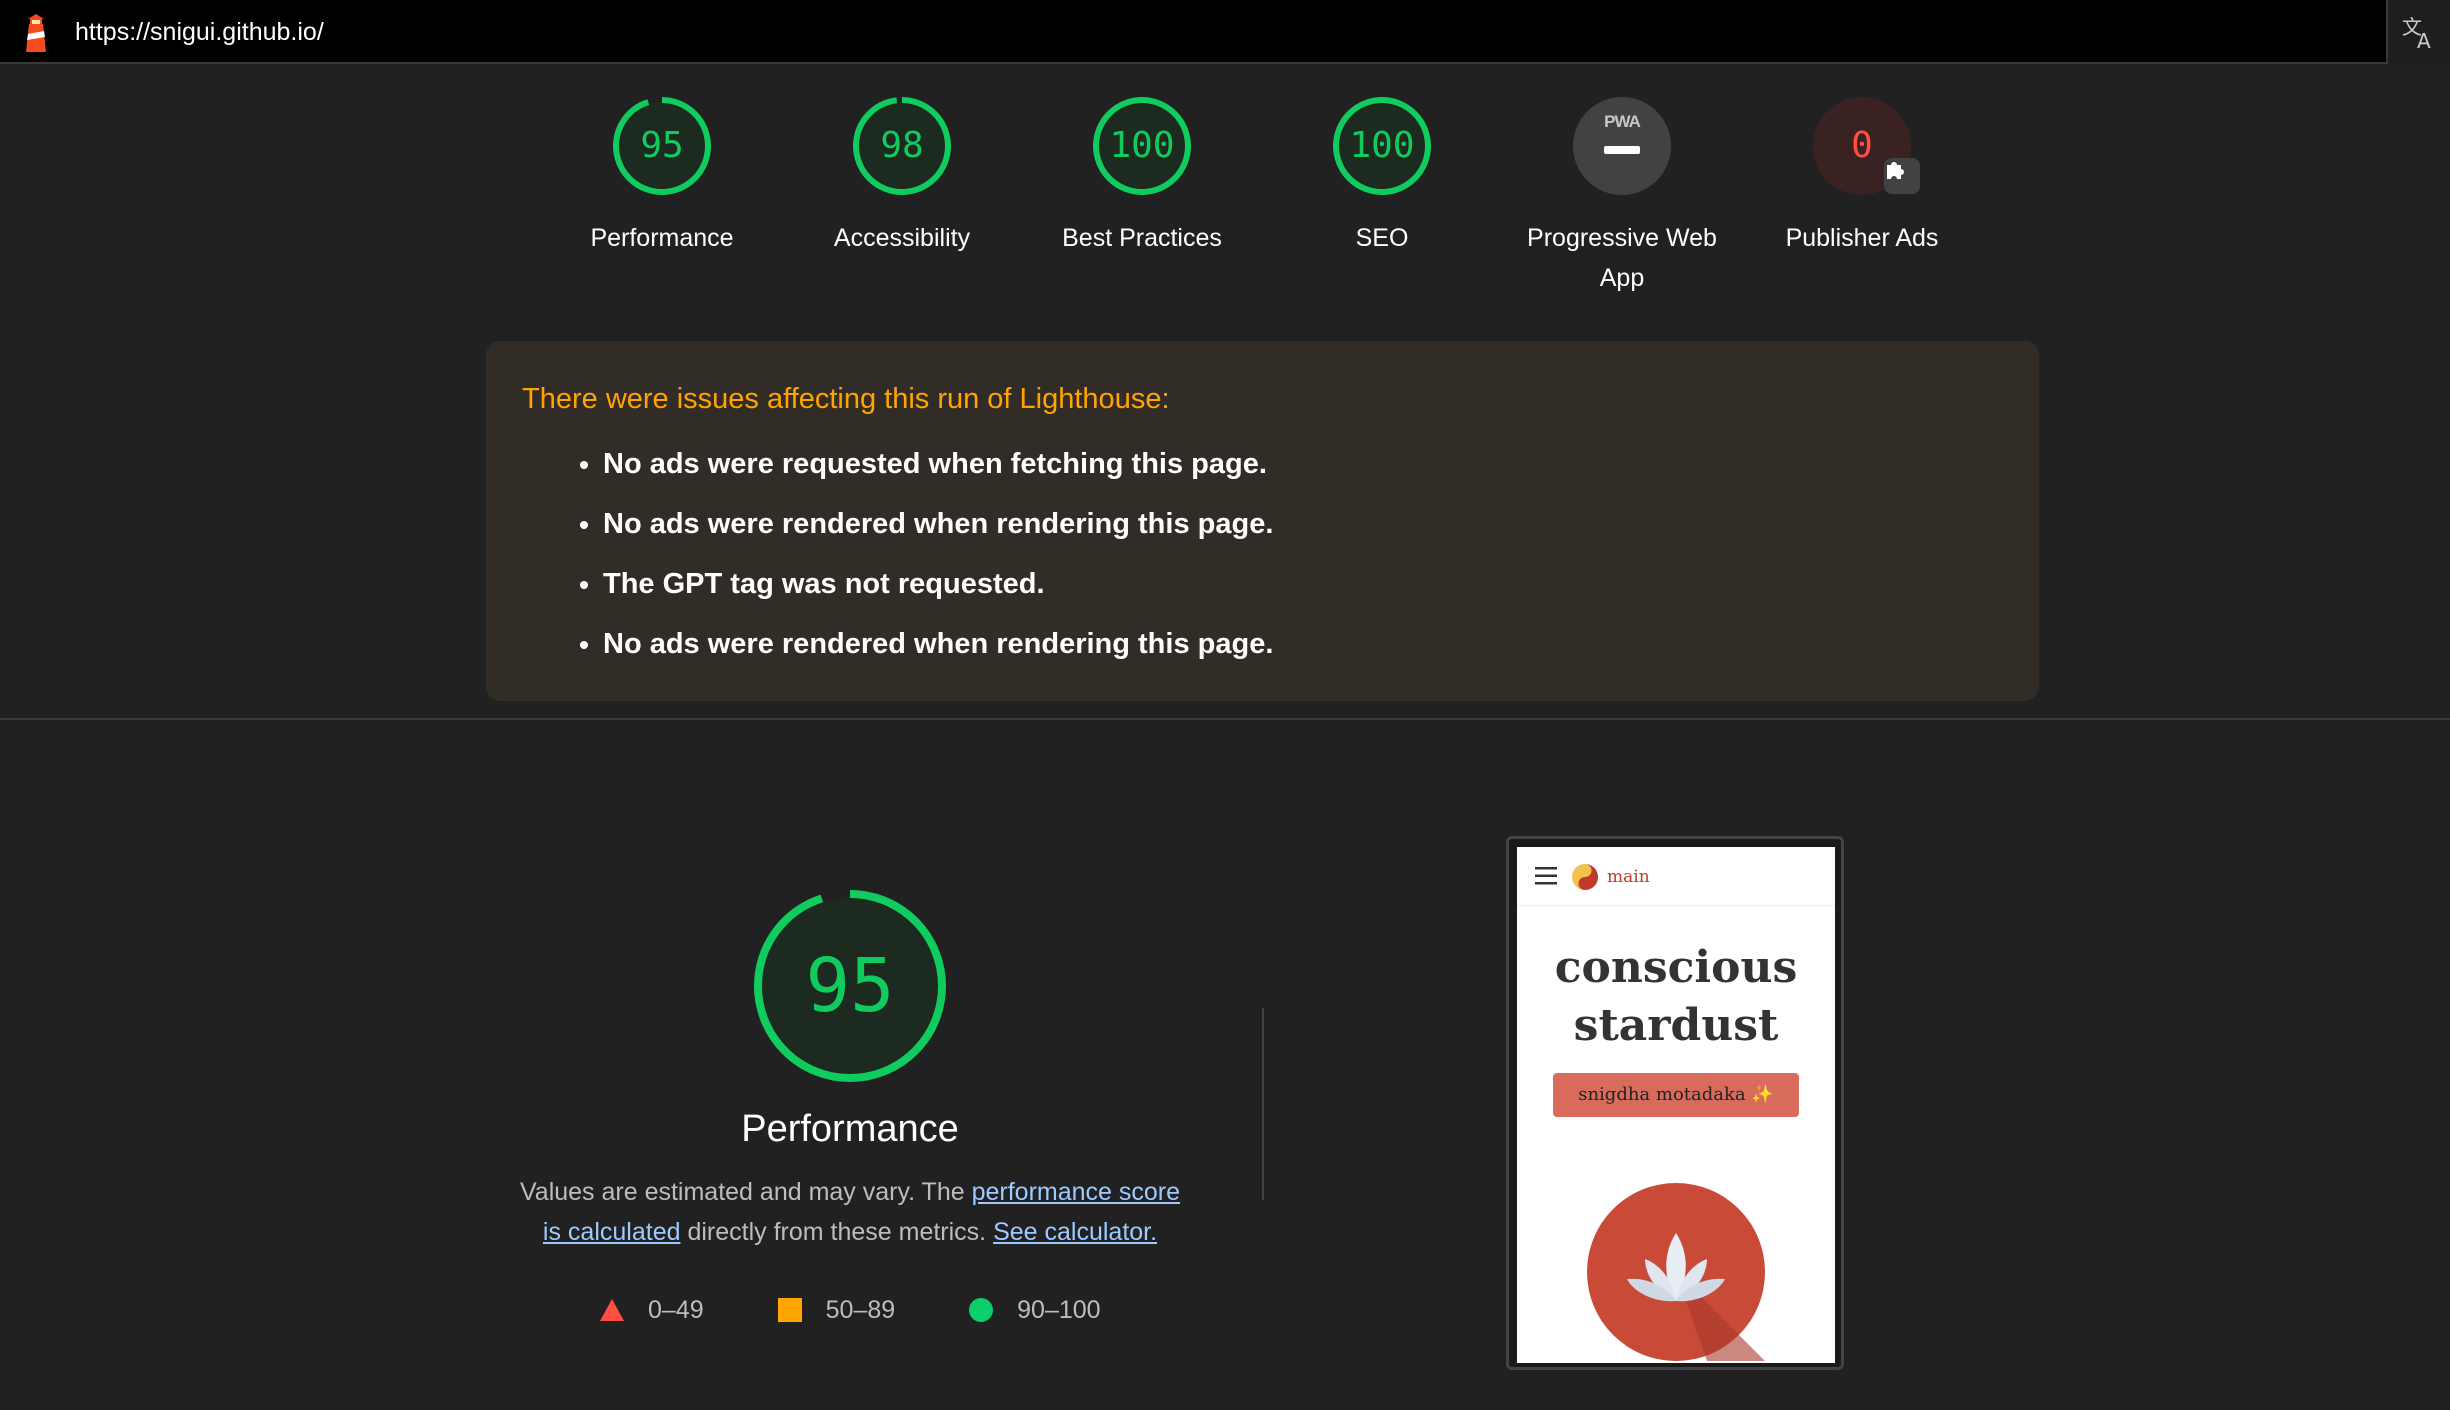  What do you see at coordinates (662, 145) in the screenshot?
I see `gauge-score: 95` at bounding box center [662, 145].